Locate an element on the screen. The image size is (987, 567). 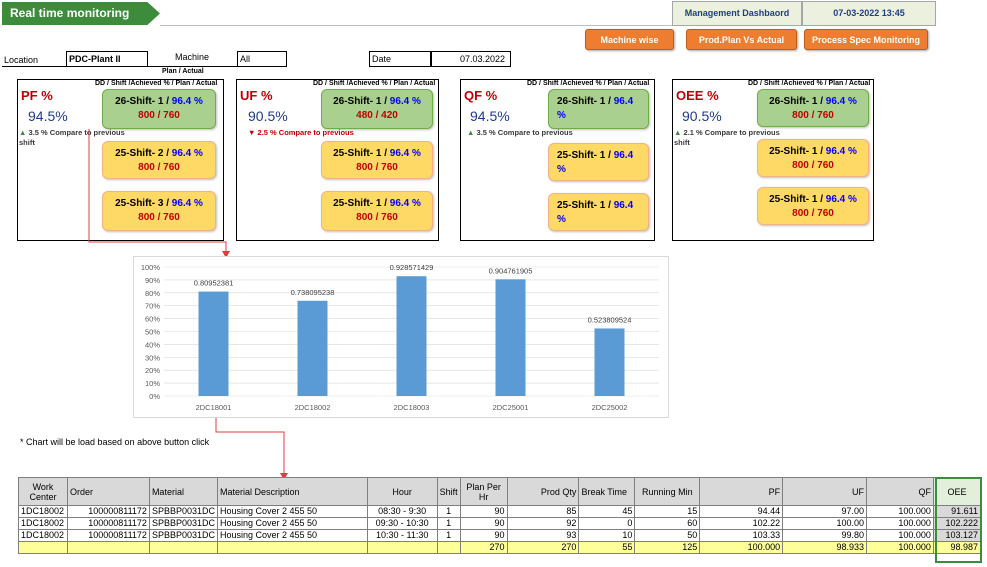
y-tick-label: 20% is located at coordinates (152, 370).